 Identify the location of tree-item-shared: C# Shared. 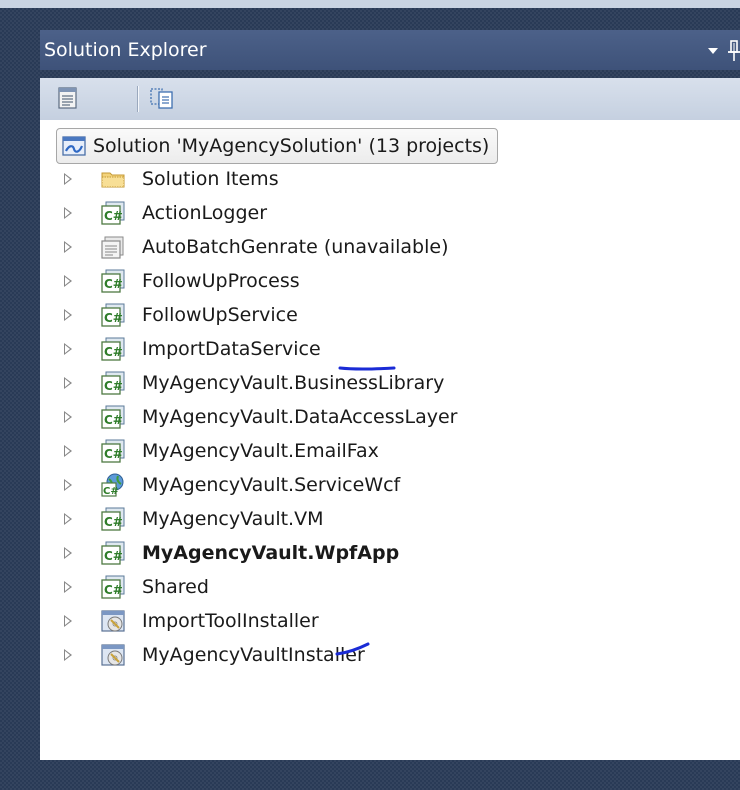
(390, 587).